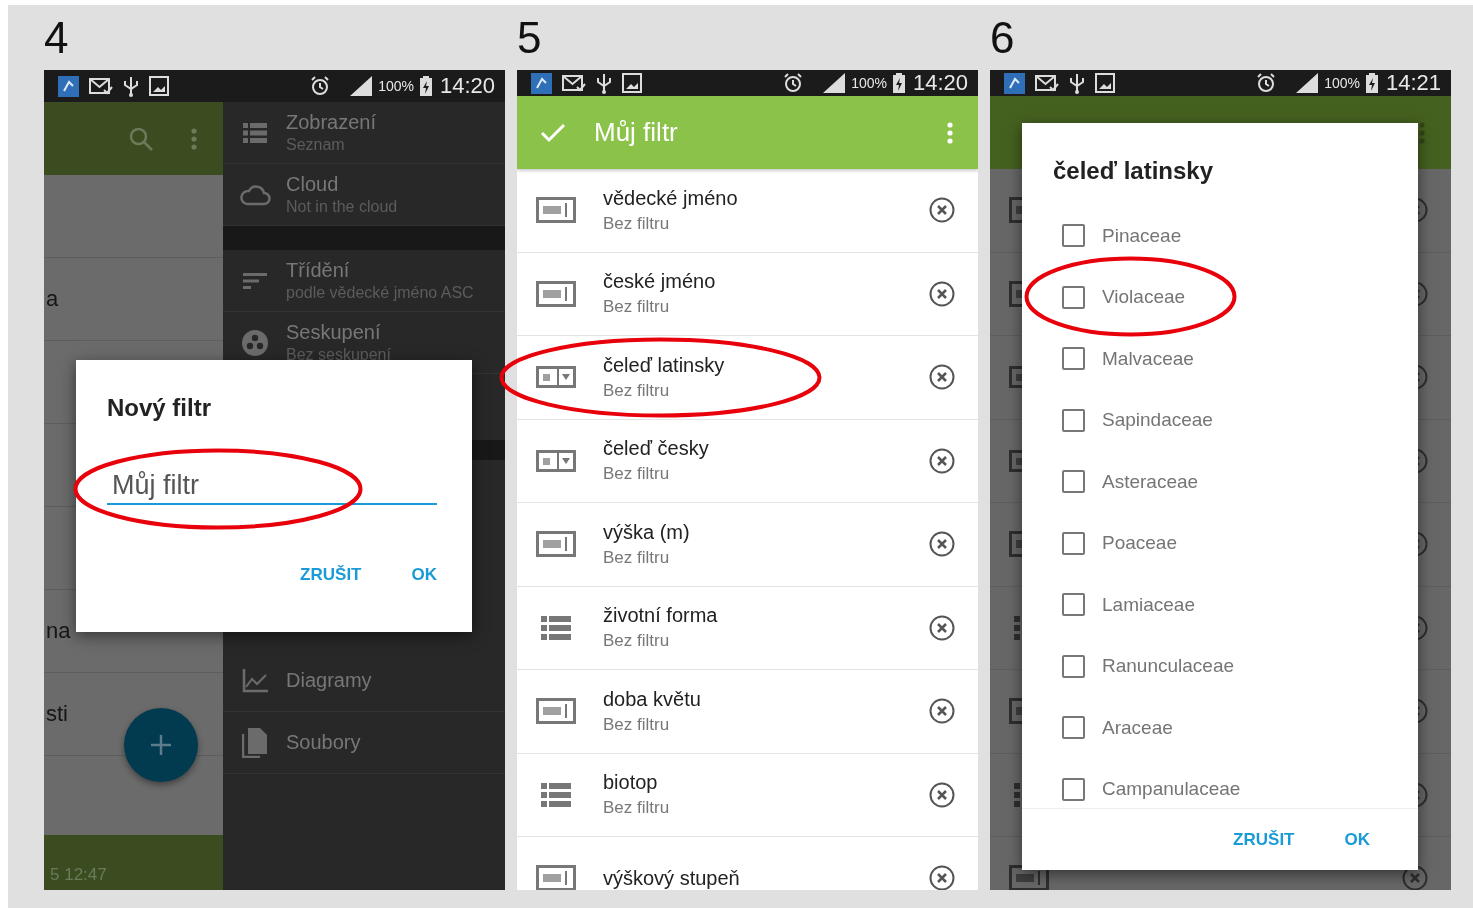  I want to click on option-row: Pinaceae, so click(1220, 236).